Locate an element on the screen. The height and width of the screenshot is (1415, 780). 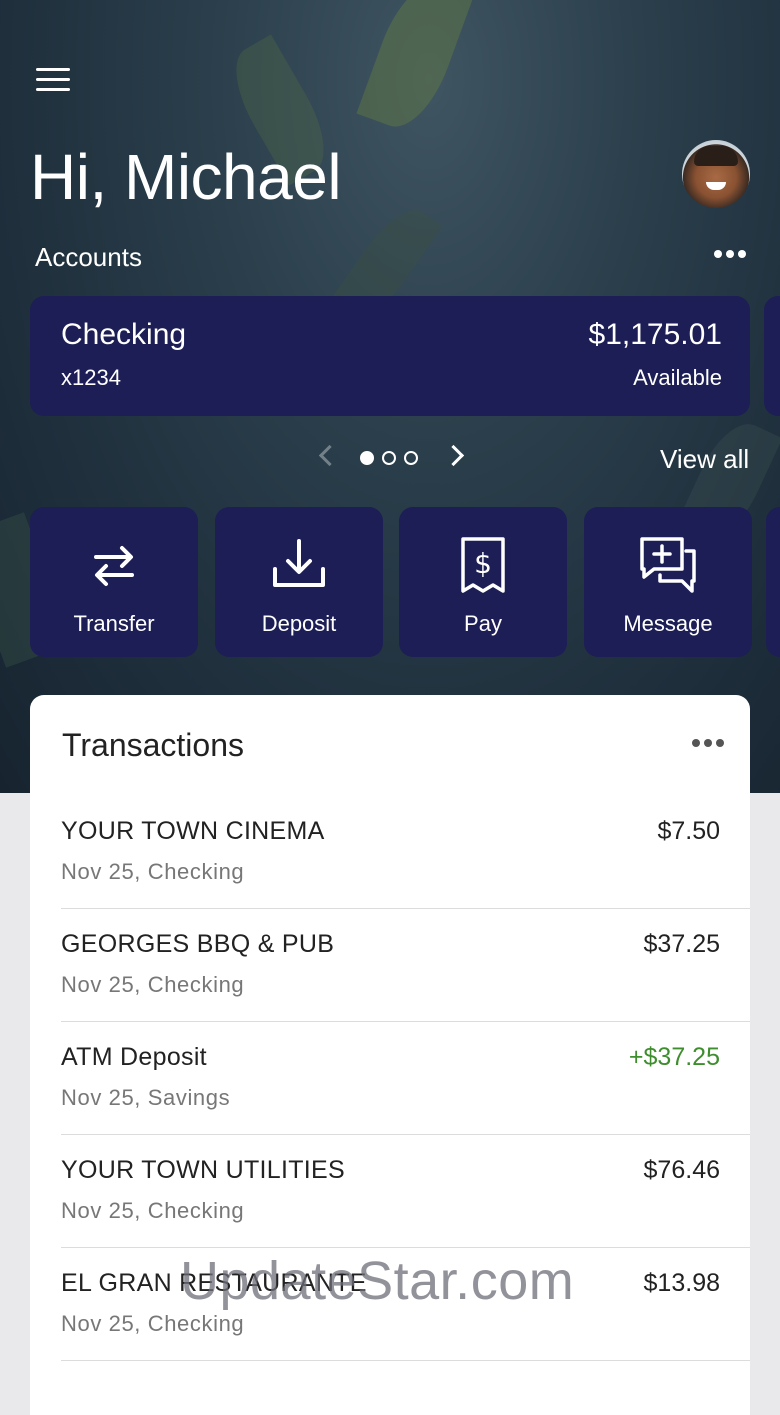
message-button: Message is located at coordinates (668, 582).